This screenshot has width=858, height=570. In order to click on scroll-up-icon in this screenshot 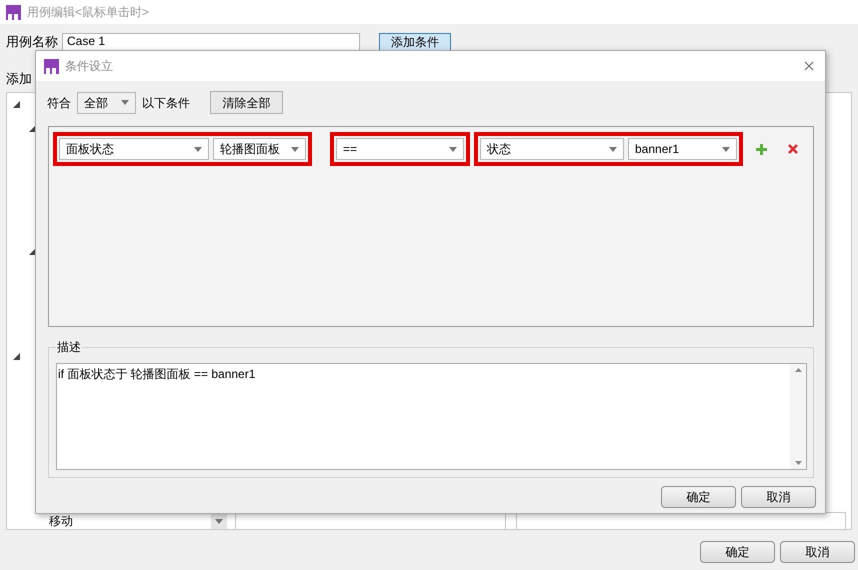, I will do `click(798, 370)`.